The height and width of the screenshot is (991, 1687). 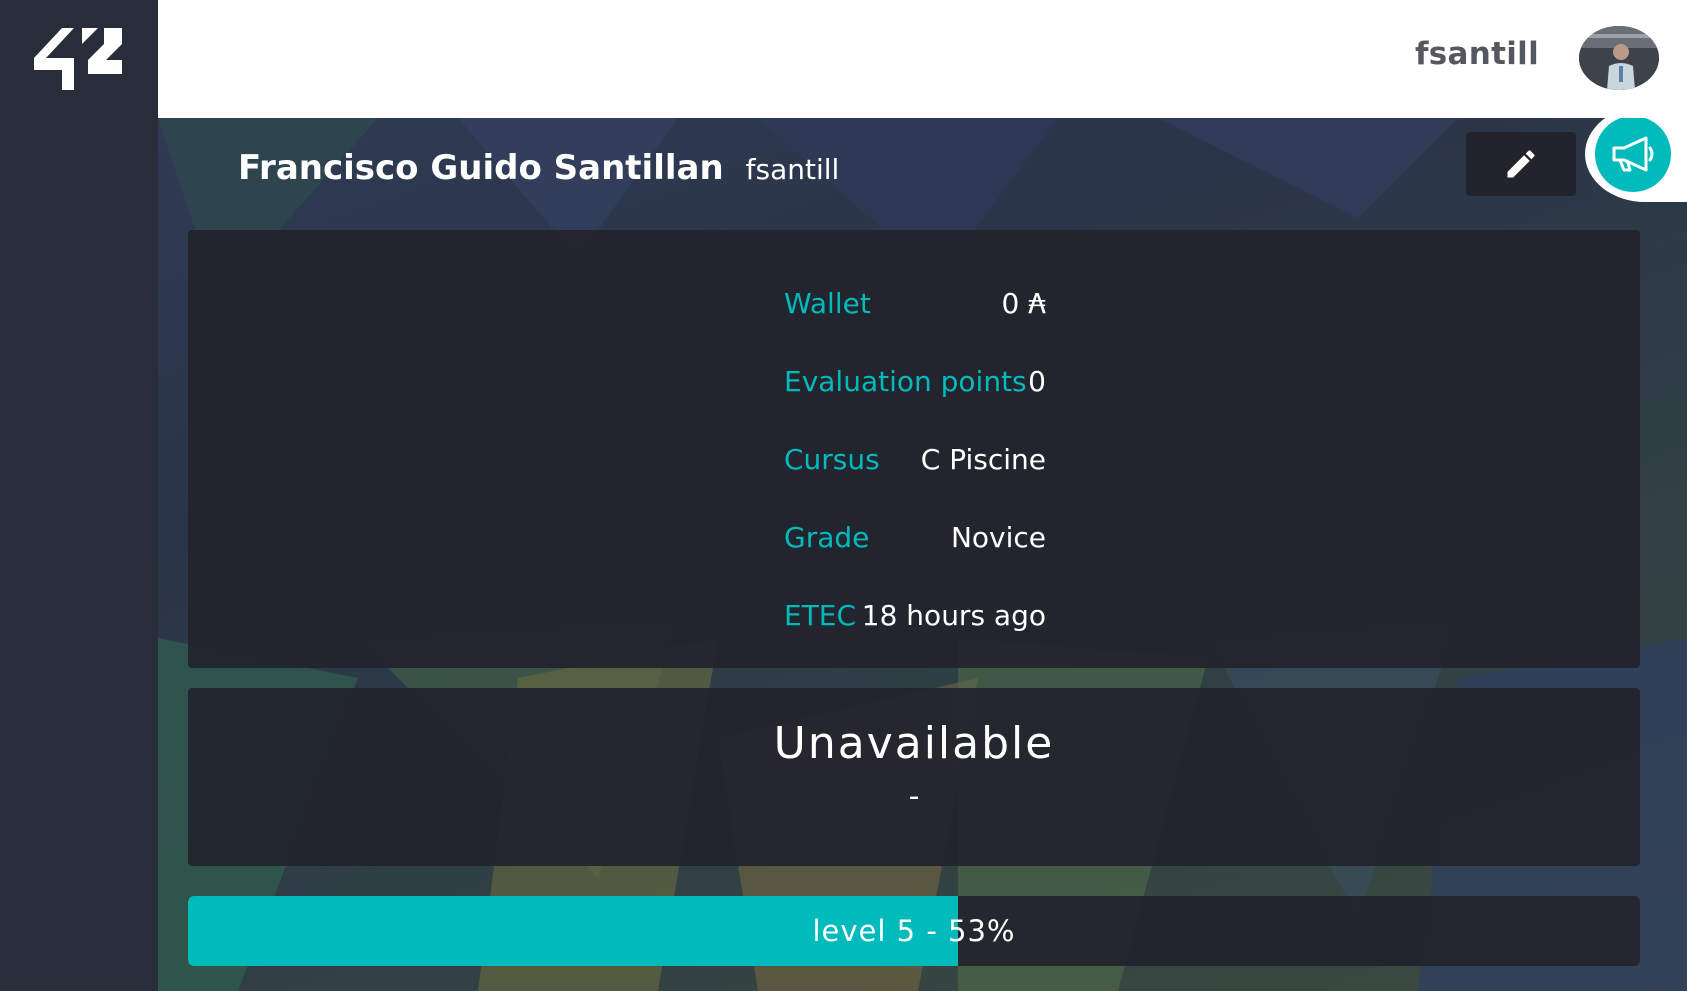 I want to click on info-value: Novice, so click(x=998, y=537).